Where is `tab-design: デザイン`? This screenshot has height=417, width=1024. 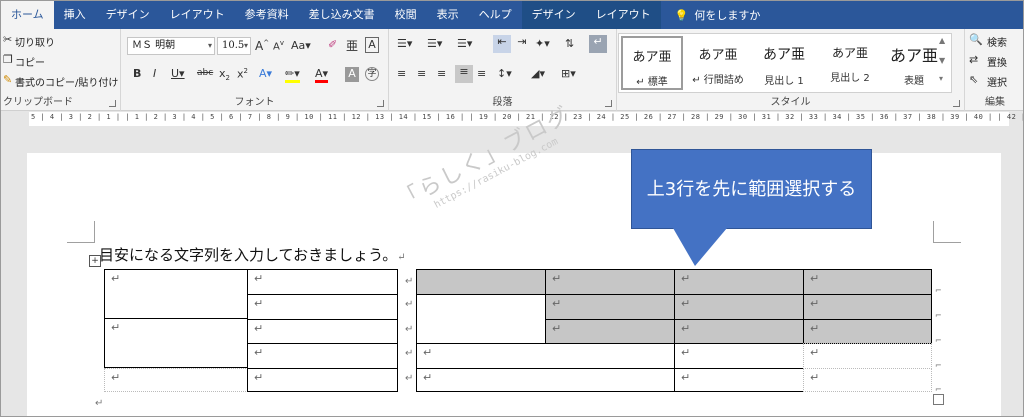
tab-design: デザイン is located at coordinates (128, 15).